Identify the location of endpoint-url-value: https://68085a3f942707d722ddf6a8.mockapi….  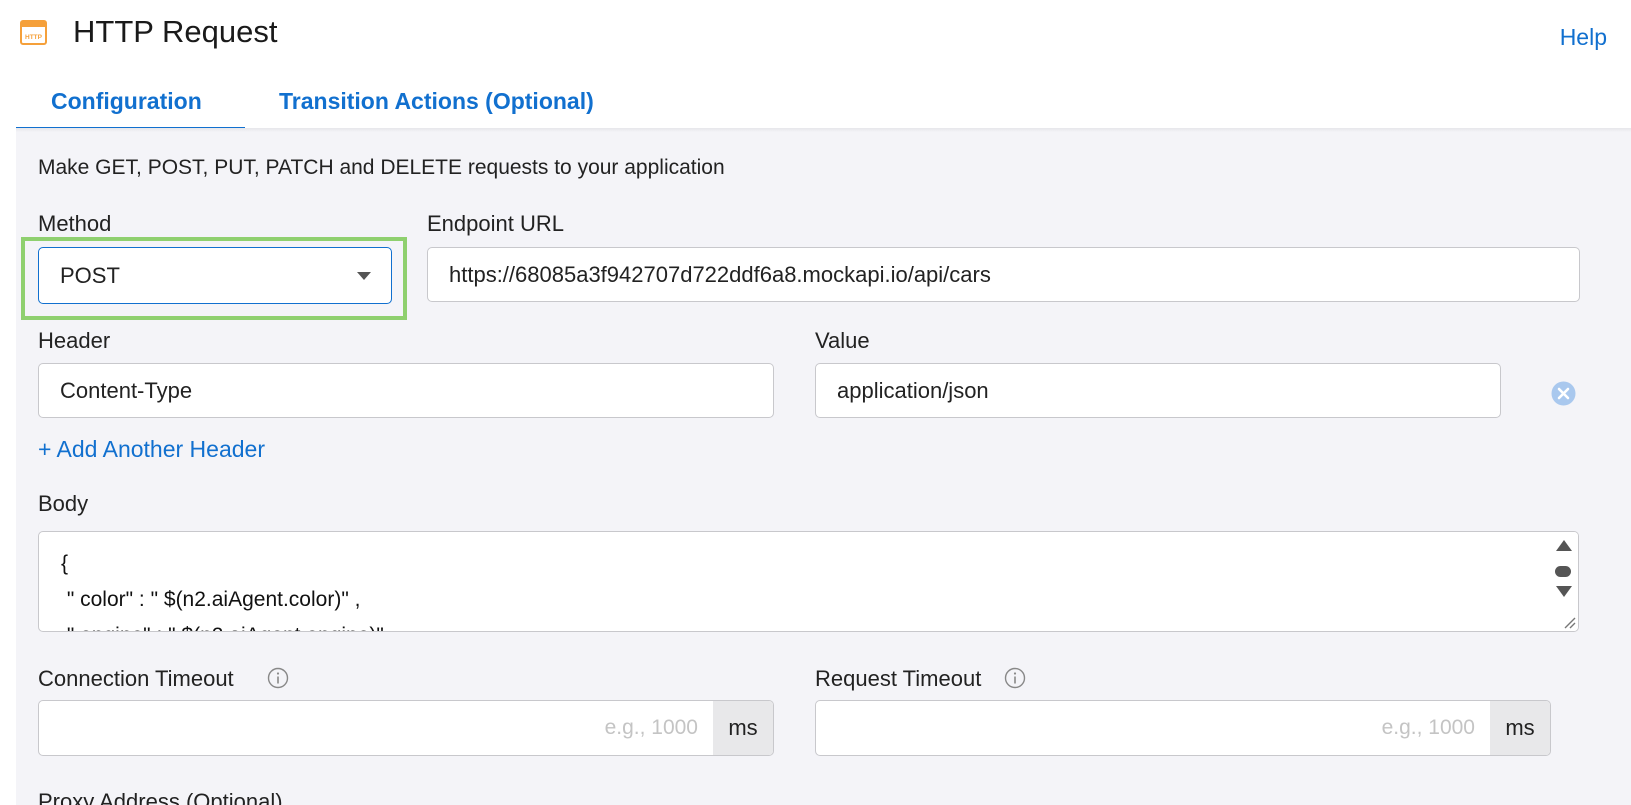
(720, 274).